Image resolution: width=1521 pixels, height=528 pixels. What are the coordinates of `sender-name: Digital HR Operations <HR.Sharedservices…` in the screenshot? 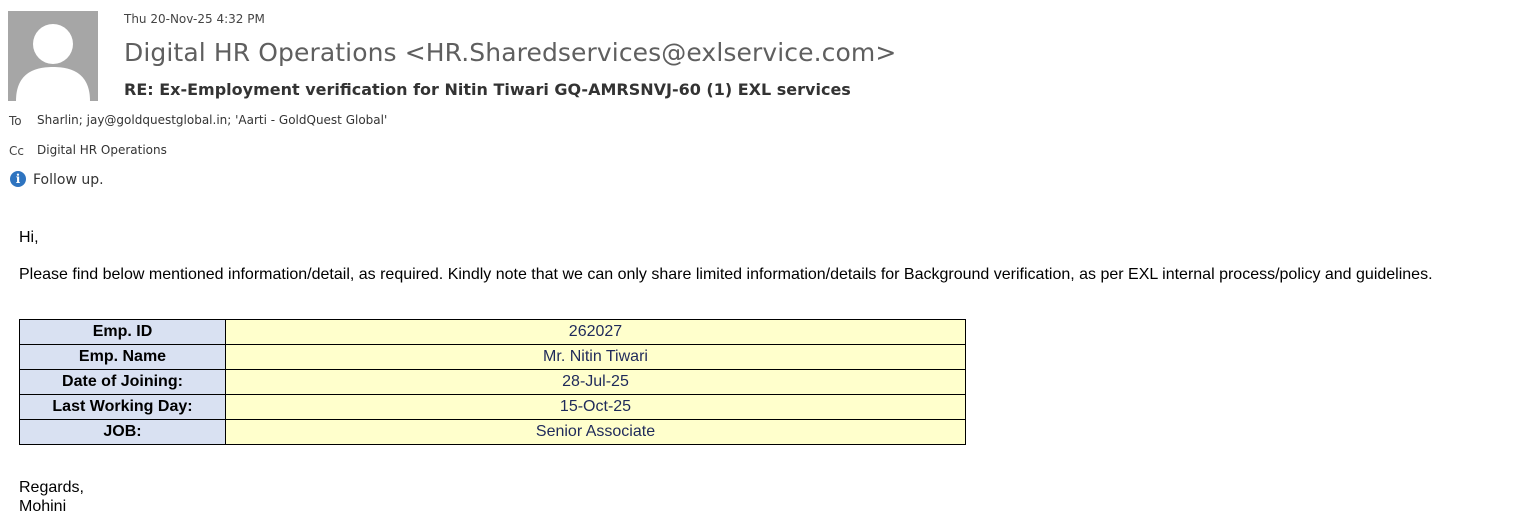 It's located at (510, 52).